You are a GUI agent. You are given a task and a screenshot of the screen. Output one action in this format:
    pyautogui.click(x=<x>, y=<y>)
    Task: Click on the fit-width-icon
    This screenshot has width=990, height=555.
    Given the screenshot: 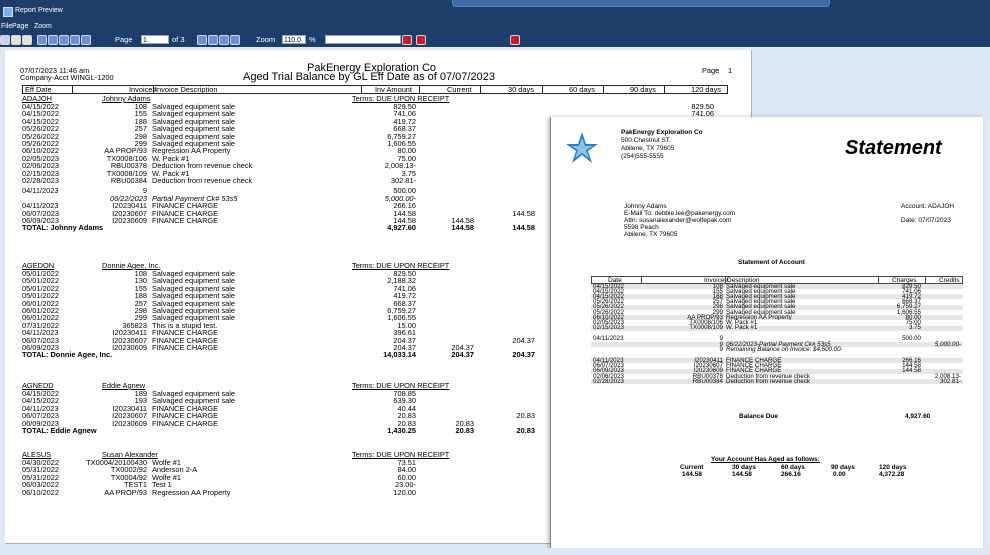 What is the action you would take?
    pyautogui.click(x=224, y=40)
    